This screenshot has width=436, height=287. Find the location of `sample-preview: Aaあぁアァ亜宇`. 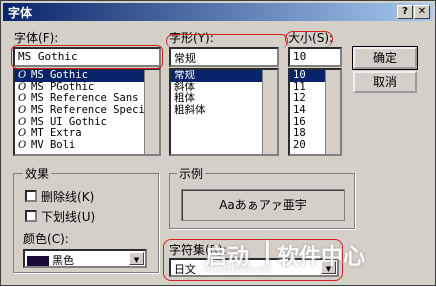

sample-preview: Aaあぁアァ亜宇 is located at coordinates (263, 205).